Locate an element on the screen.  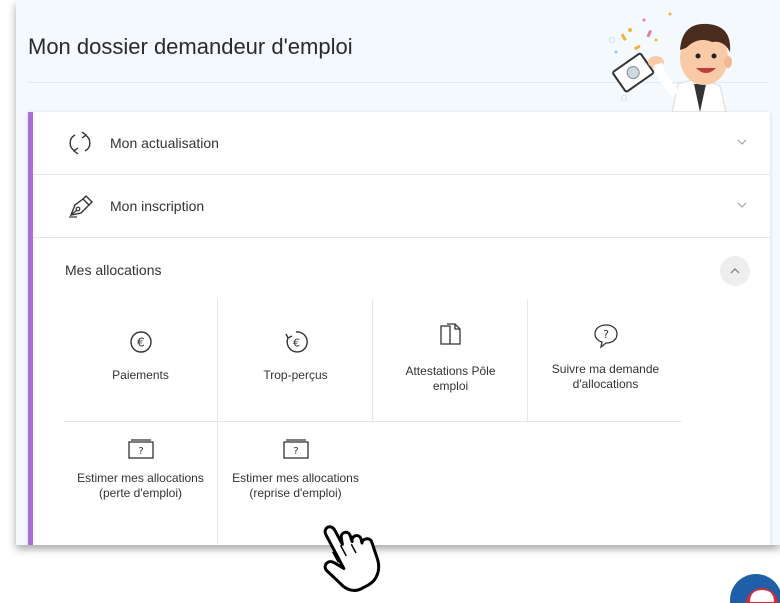
chevron-up-icon is located at coordinates (735, 271).